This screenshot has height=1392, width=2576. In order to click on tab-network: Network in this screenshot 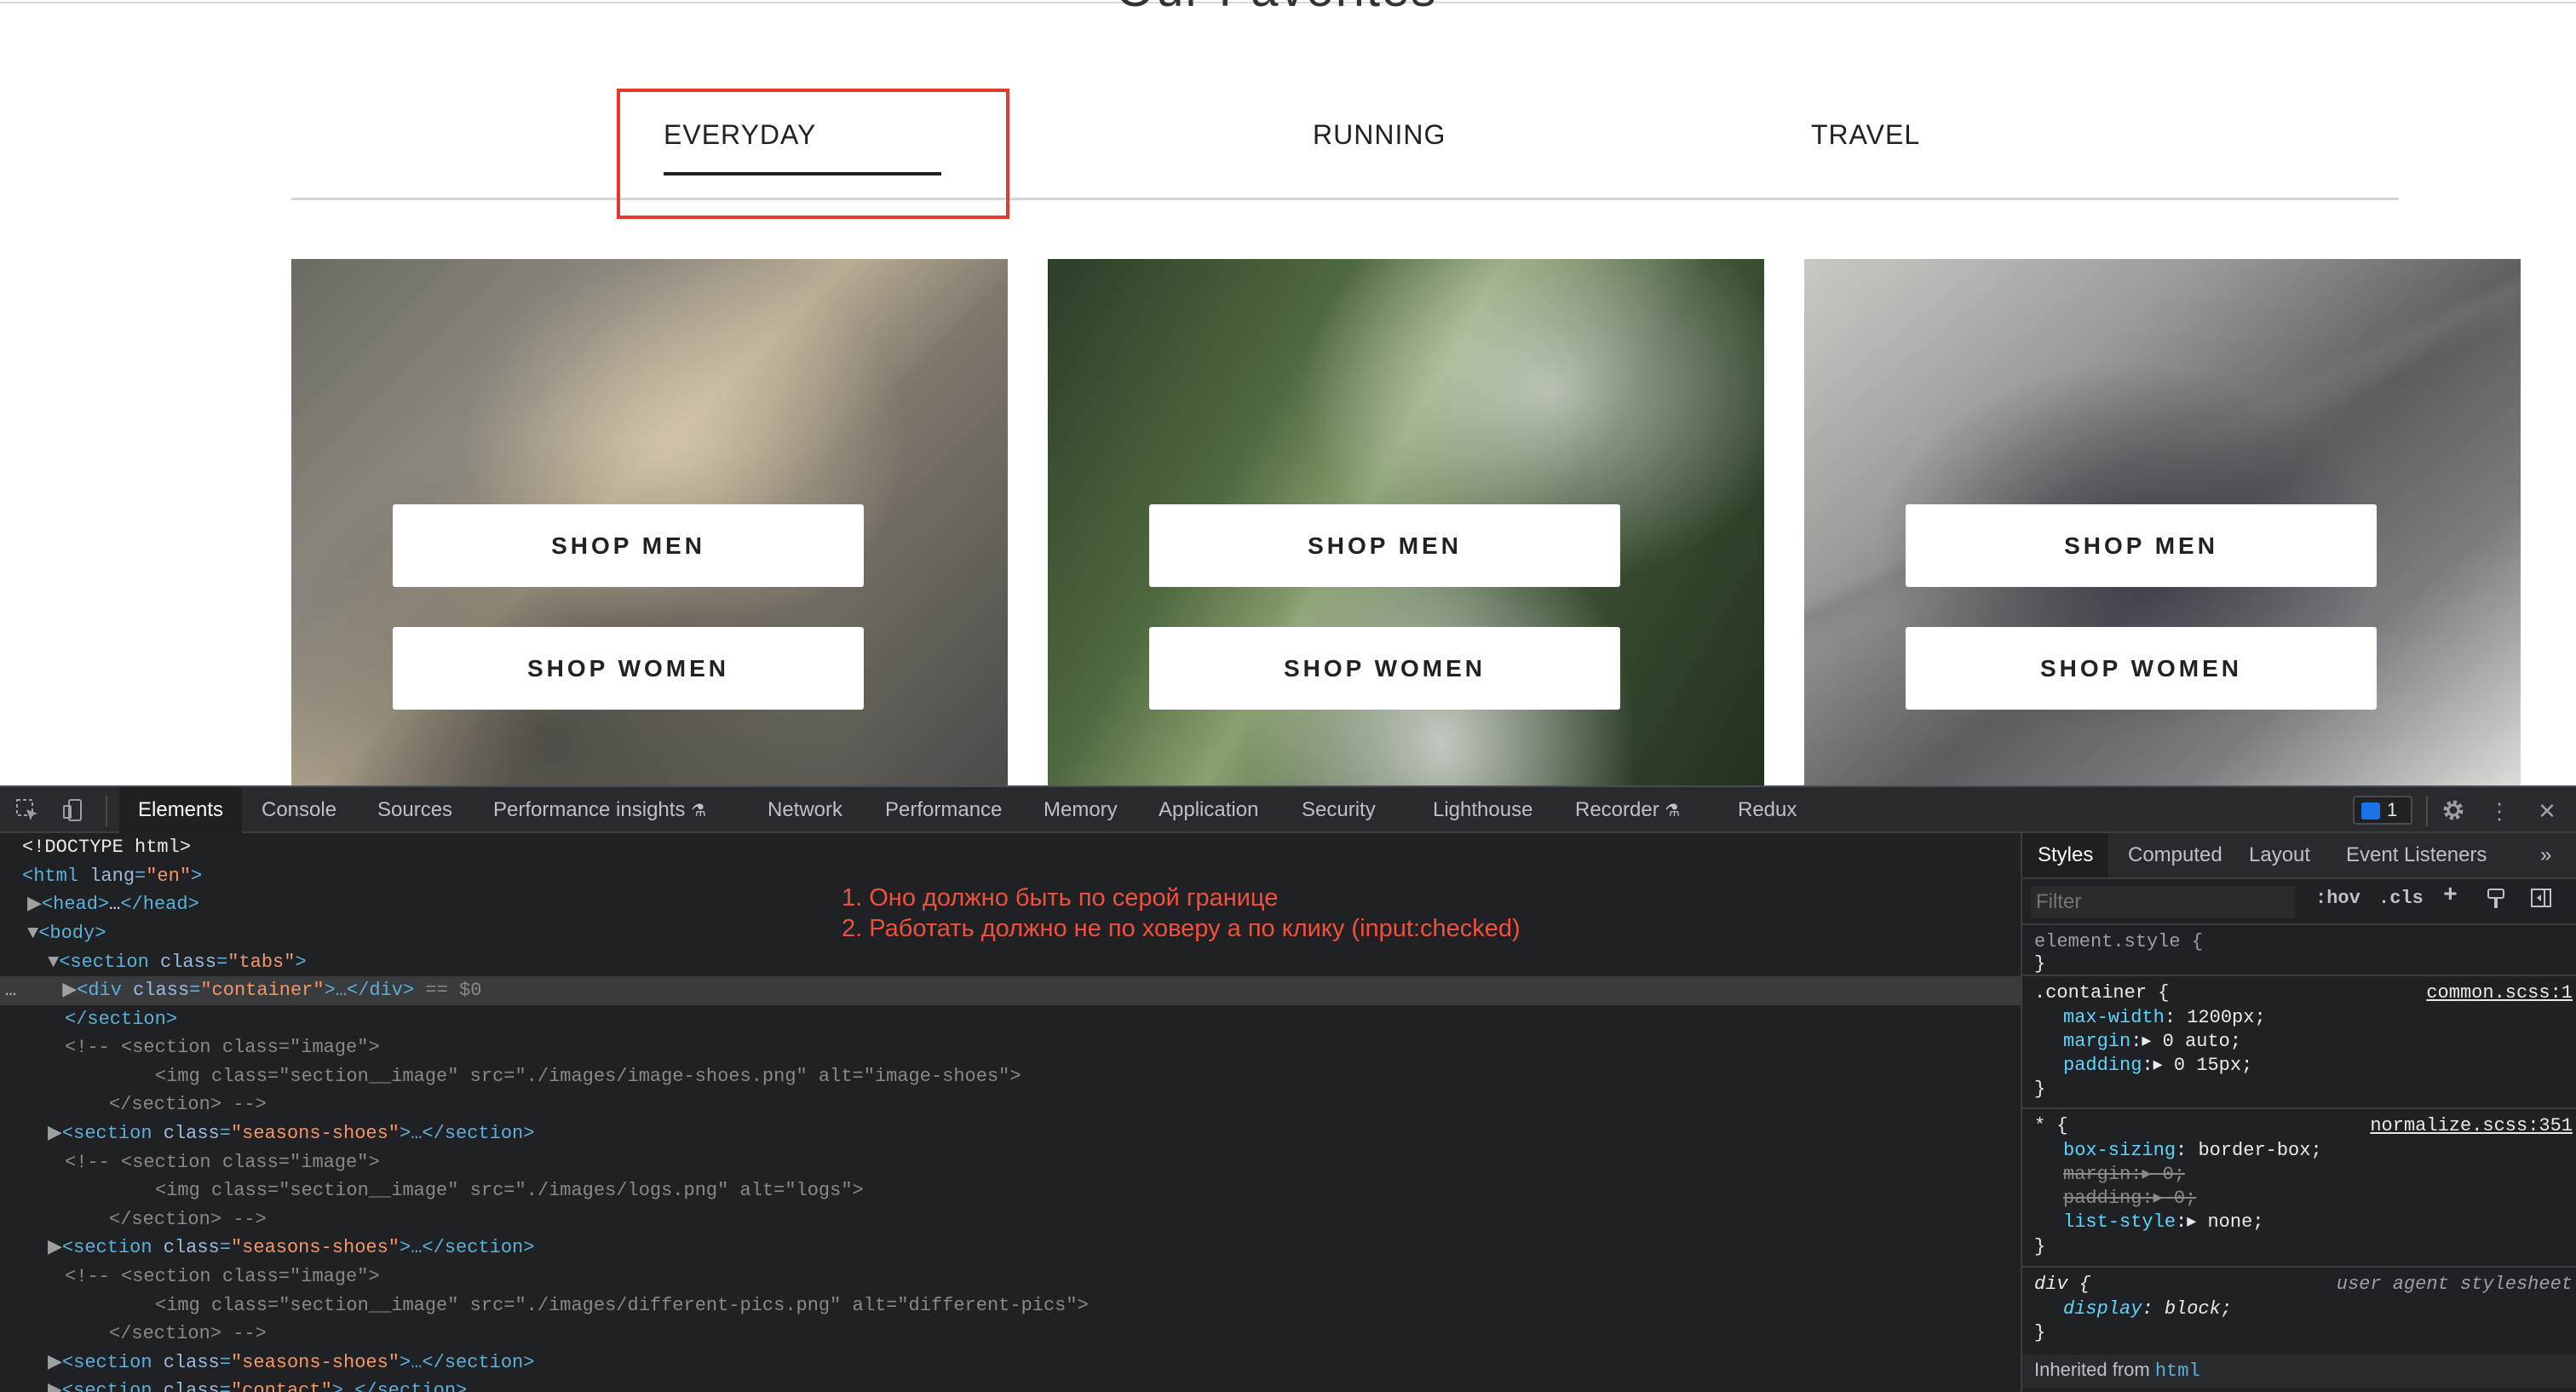, I will do `click(805, 810)`.